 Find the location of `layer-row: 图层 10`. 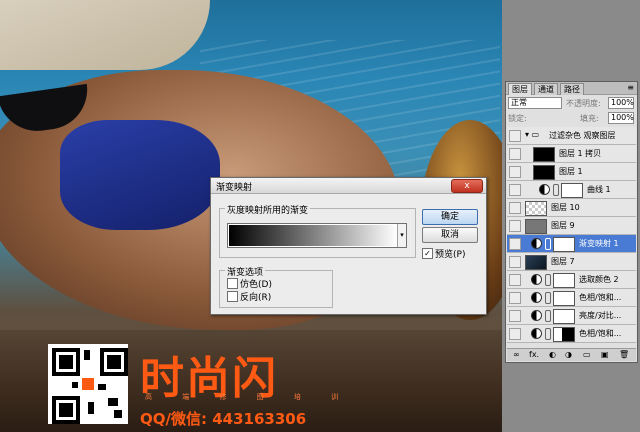

layer-row: 图层 10 is located at coordinates (571, 208).